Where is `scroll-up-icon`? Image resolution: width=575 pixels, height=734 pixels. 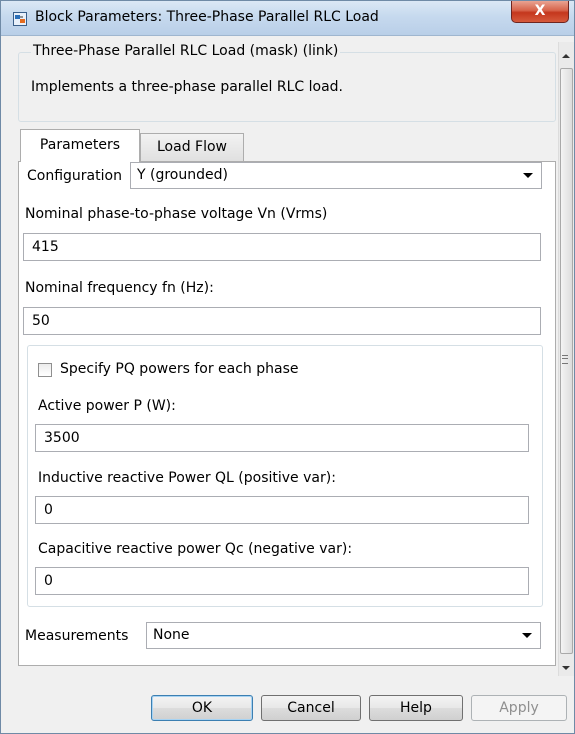
scroll-up-icon is located at coordinates (566, 56).